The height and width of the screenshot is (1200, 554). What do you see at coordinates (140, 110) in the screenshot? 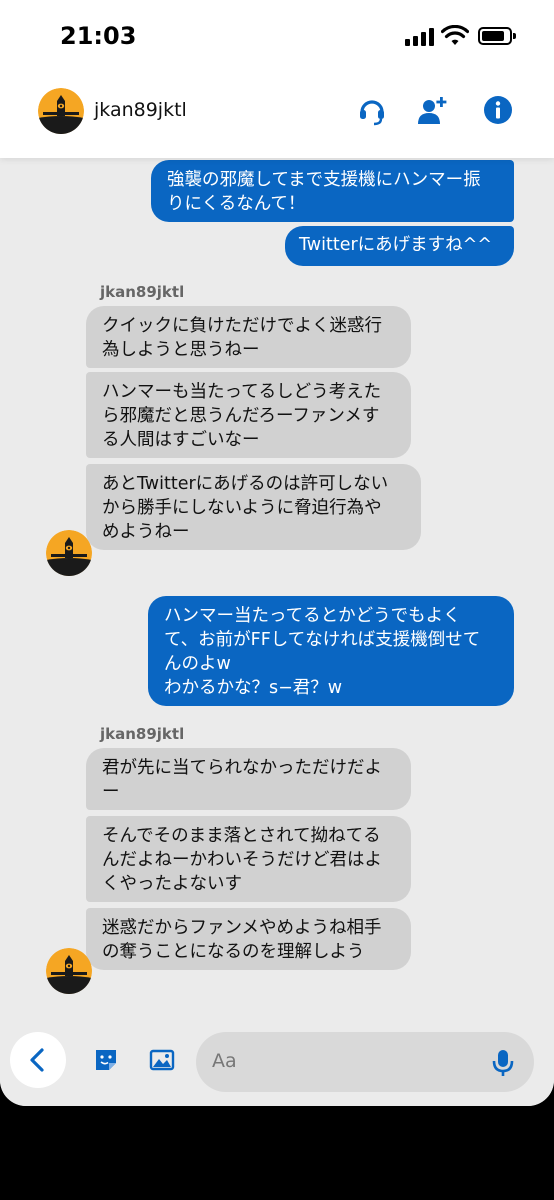
I see `contact-name: jkan89jktl` at bounding box center [140, 110].